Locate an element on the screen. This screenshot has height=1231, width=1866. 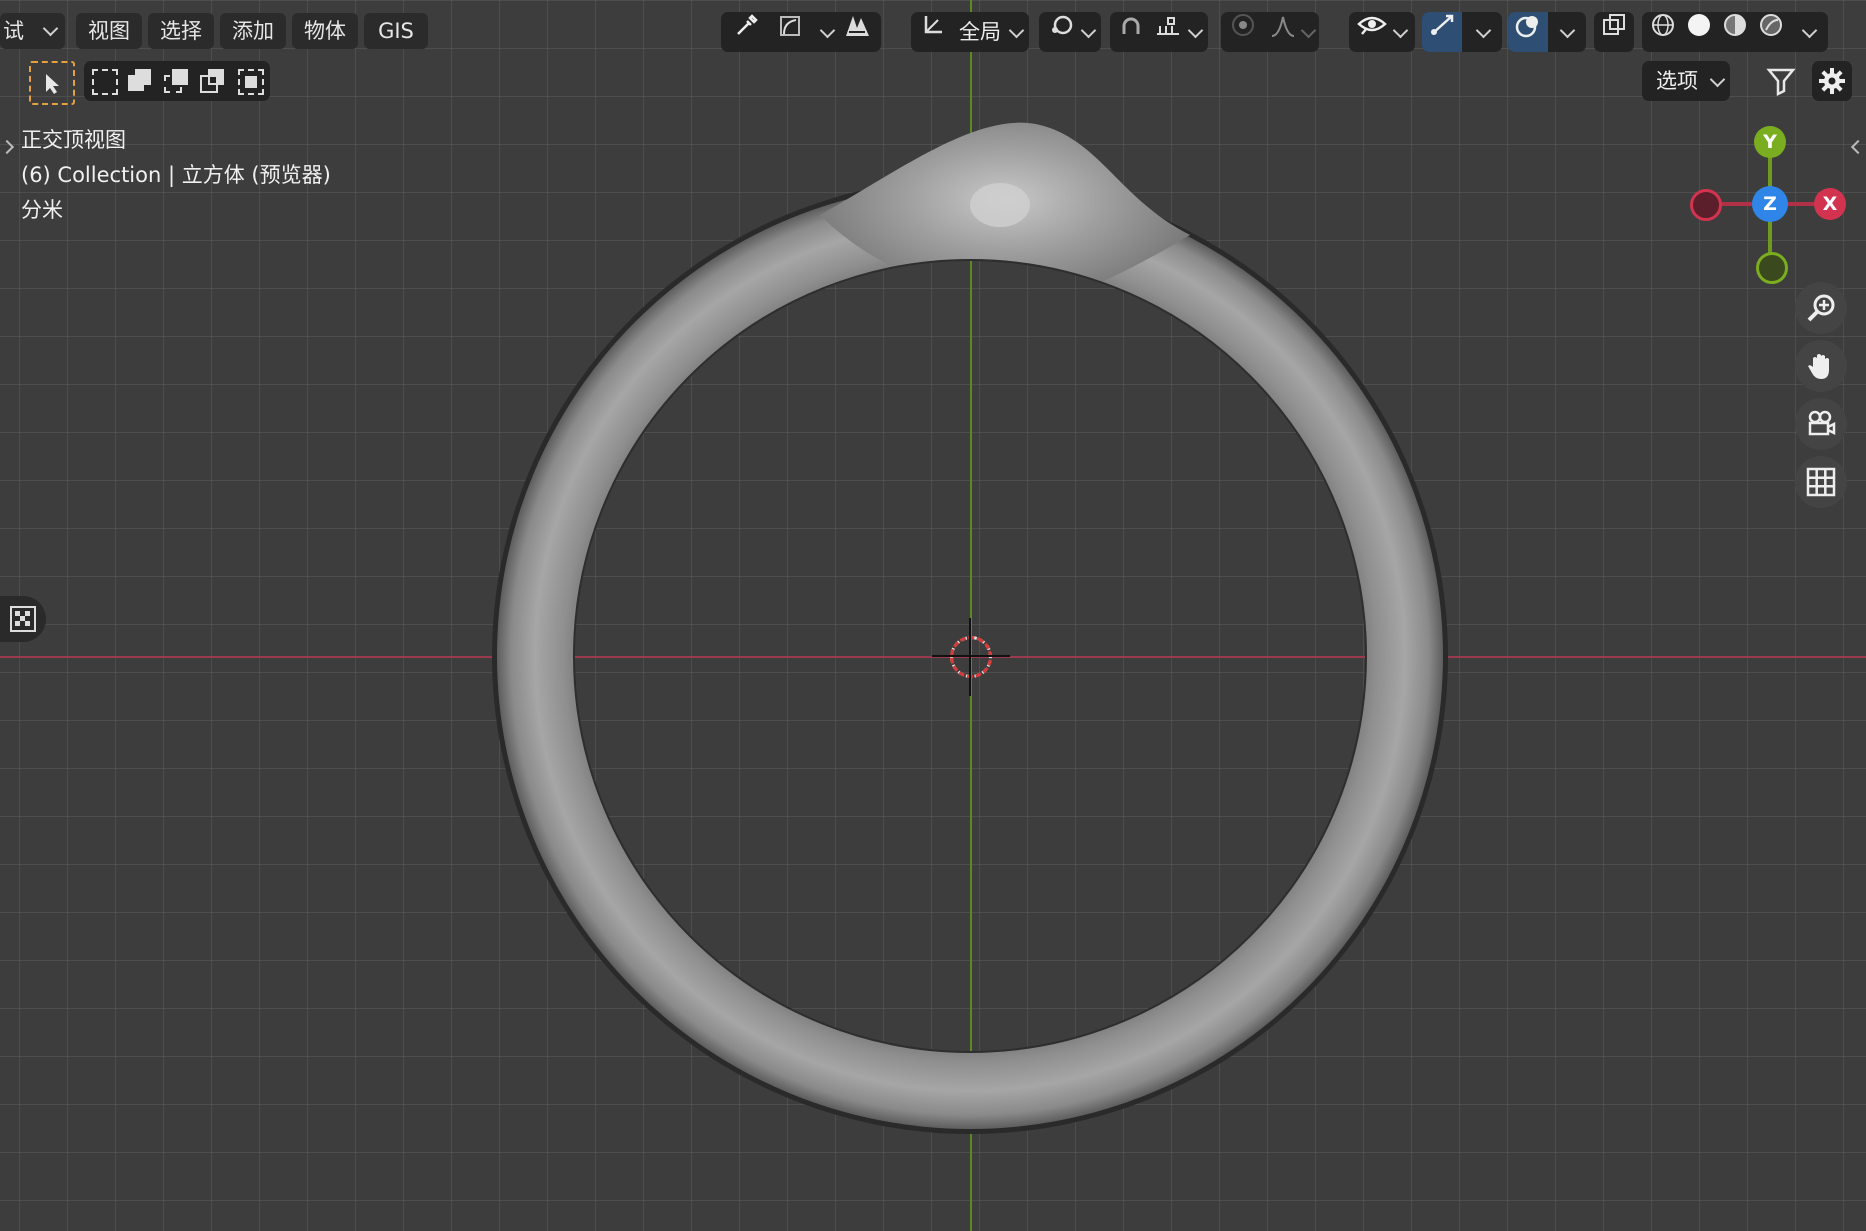
gizmo-z-positive: Z is located at coordinates (1770, 204).